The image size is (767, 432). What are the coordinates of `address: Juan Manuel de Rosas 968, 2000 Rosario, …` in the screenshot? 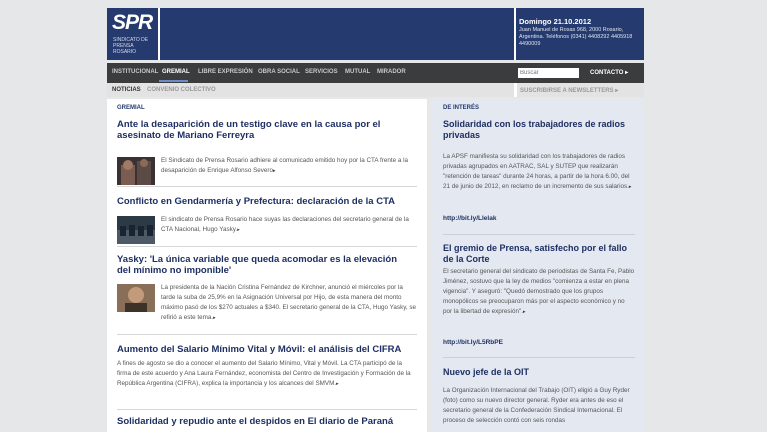 It's located at (576, 37).